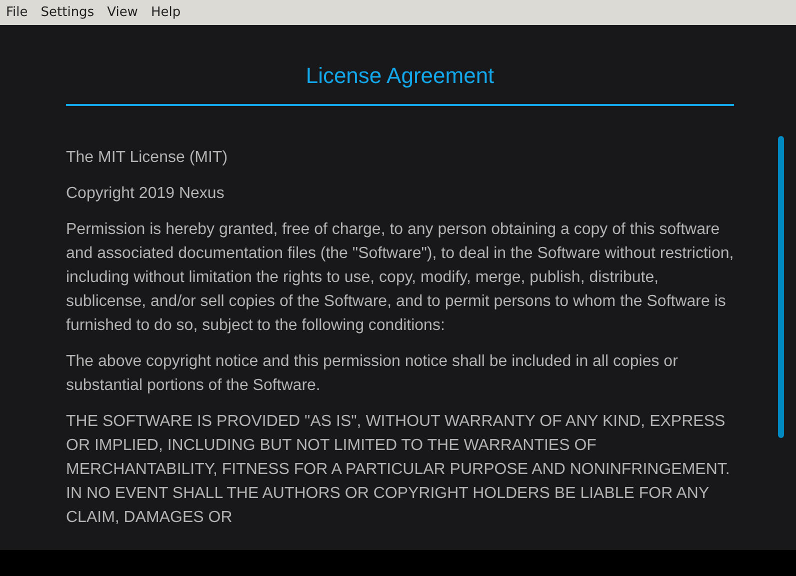 This screenshot has height=576, width=796. Describe the element at coordinates (147, 158) in the screenshot. I see `license-paragraph: The MIT License (MIT)` at that location.